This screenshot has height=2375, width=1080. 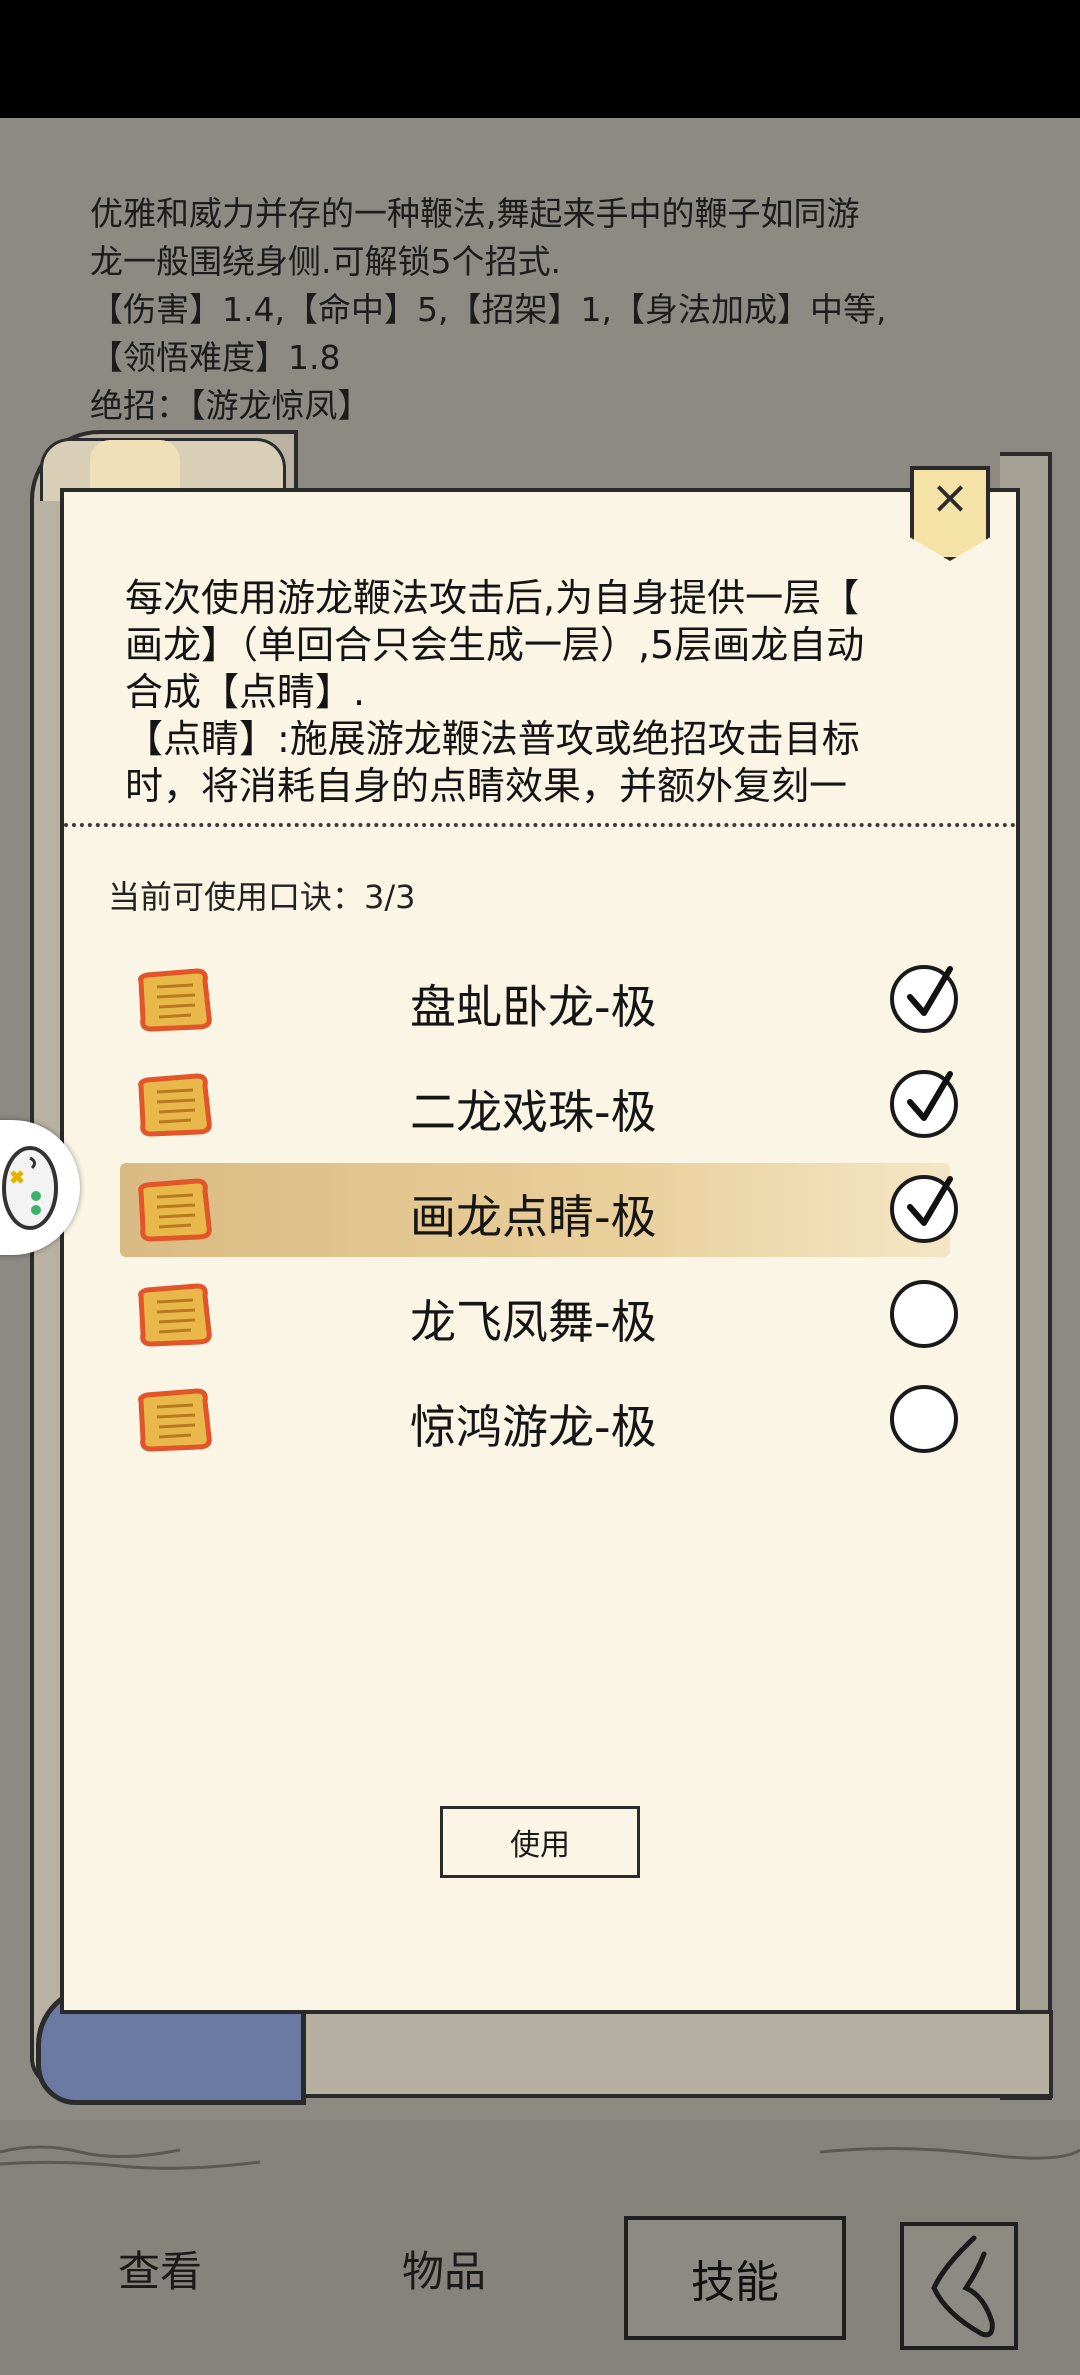 I want to click on skill-row-selected: 画龙点睛-极, so click(x=542, y=1210).